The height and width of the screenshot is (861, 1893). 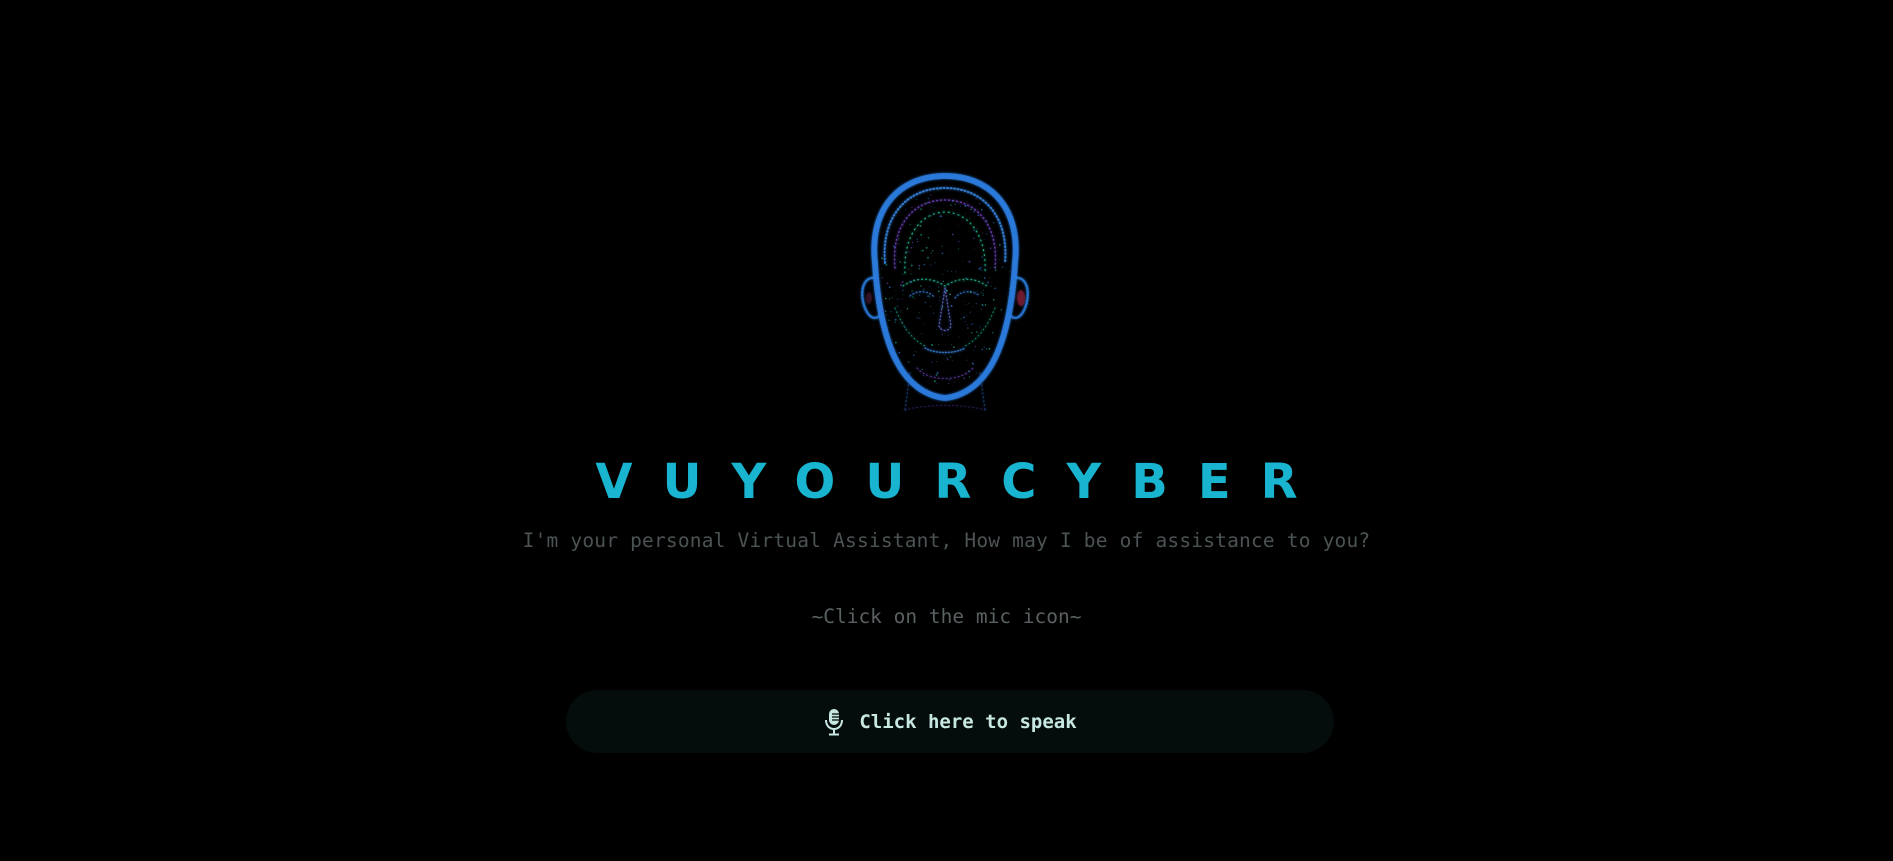 I want to click on speak-button: Click here to speak, so click(x=950, y=721).